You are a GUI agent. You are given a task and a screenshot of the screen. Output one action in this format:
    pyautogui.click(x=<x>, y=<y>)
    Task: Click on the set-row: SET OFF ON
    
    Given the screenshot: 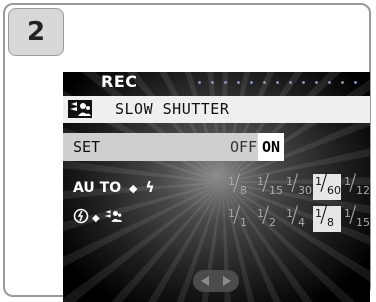 What is the action you would take?
    pyautogui.click(x=216, y=147)
    